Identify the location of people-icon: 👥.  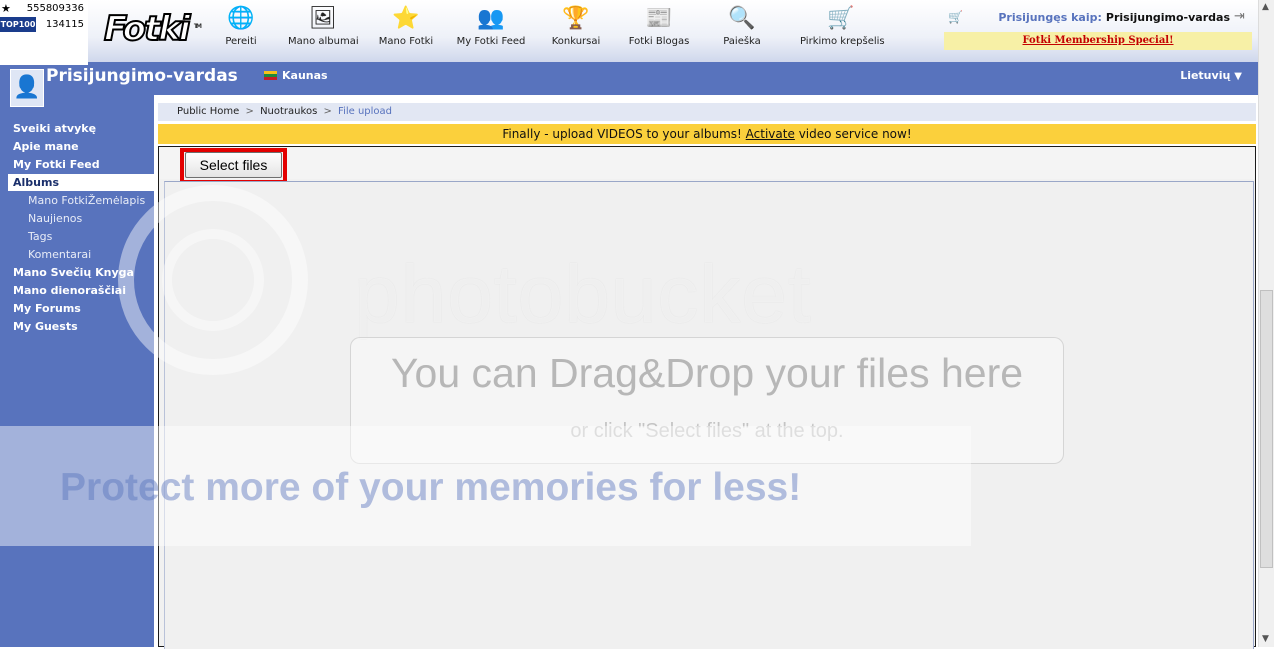
(491, 18).